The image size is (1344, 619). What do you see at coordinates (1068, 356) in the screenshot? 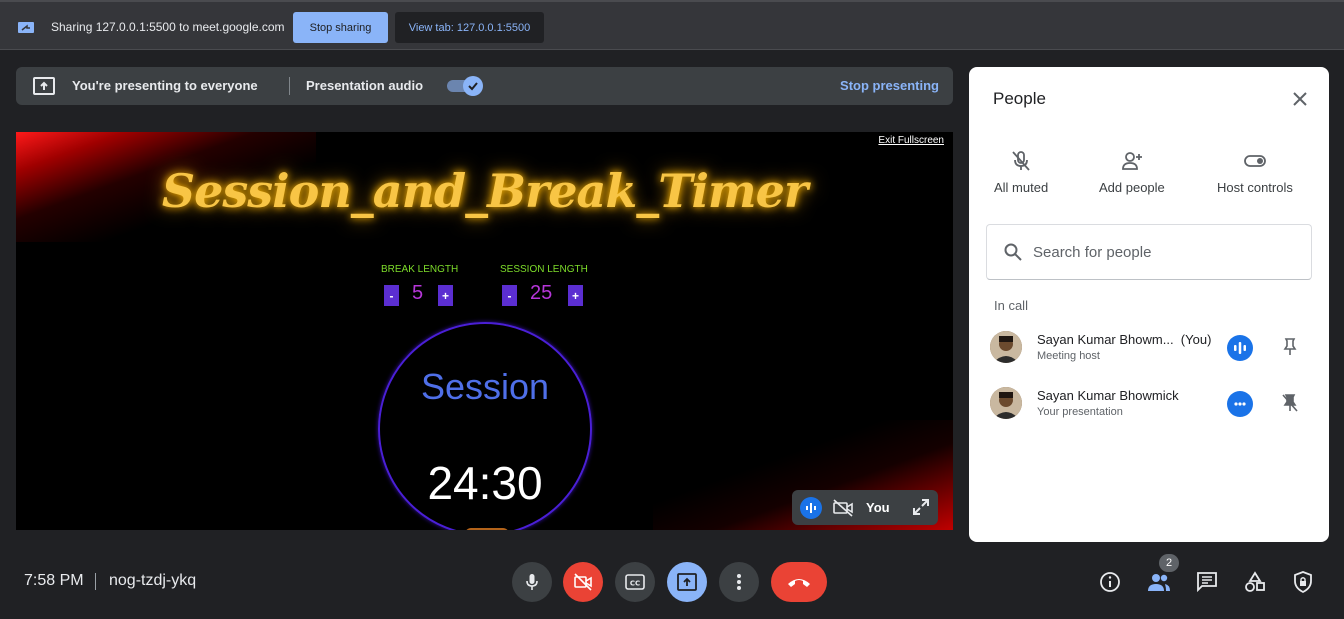
I see `participant-role: Meeting host` at bounding box center [1068, 356].